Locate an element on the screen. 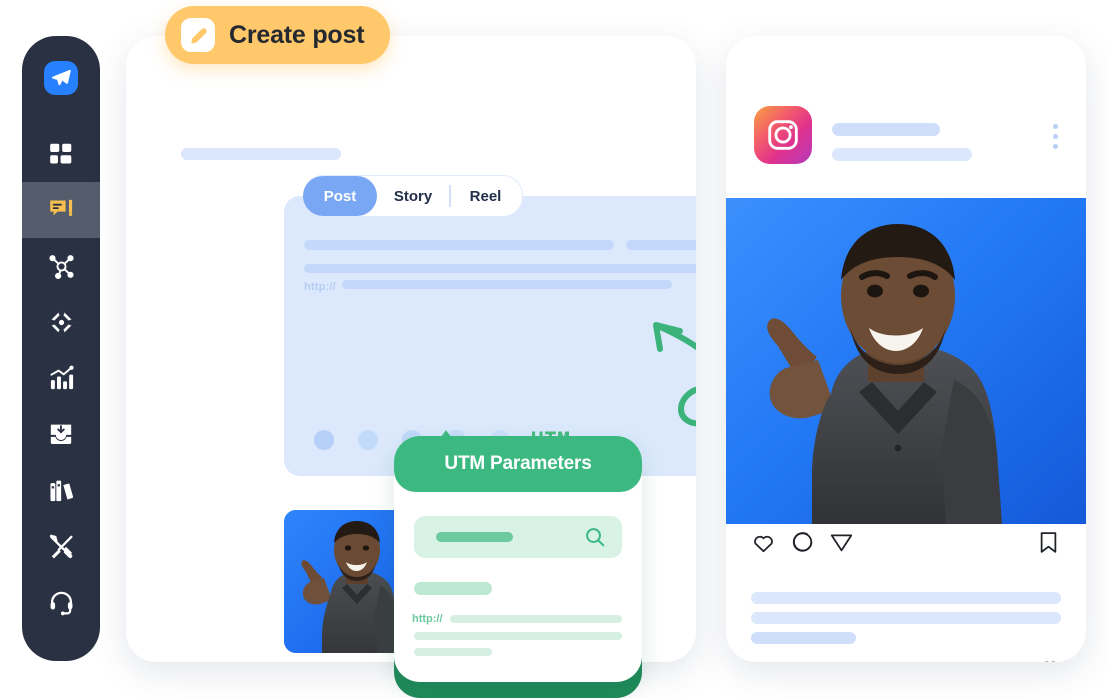  utm-field-placeholder is located at coordinates (453, 588).